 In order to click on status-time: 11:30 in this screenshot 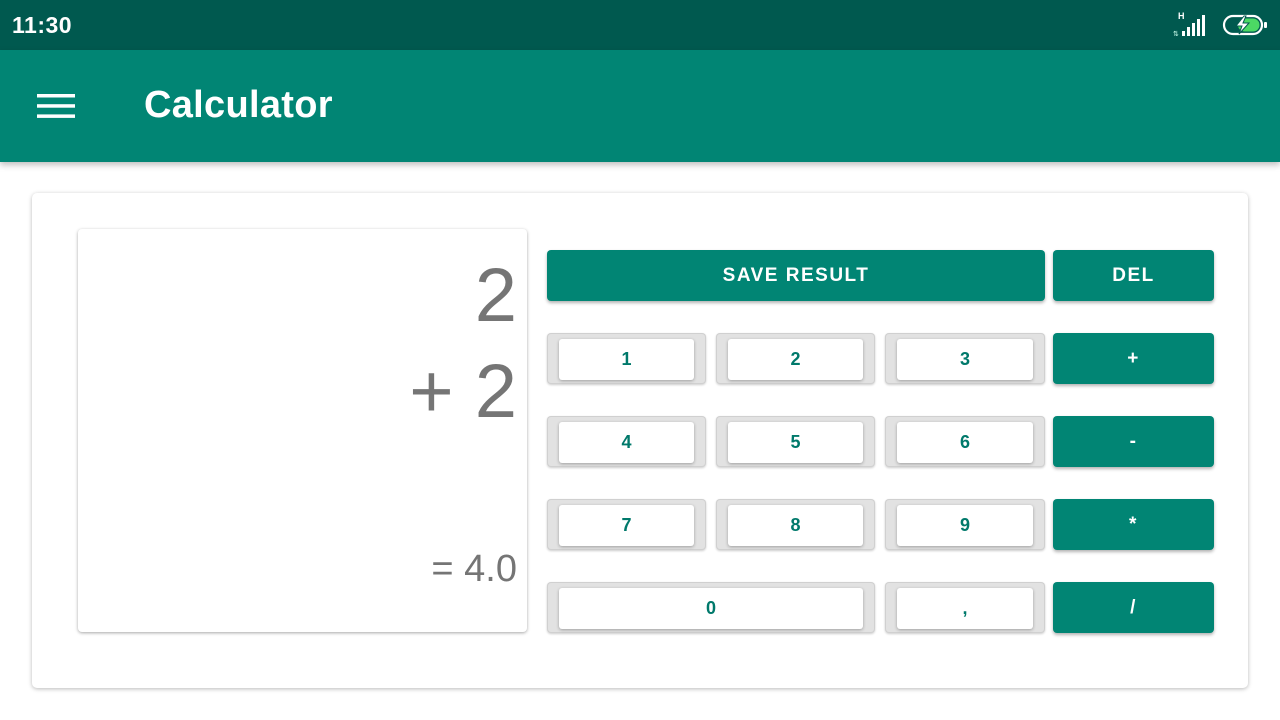, I will do `click(42, 25)`.